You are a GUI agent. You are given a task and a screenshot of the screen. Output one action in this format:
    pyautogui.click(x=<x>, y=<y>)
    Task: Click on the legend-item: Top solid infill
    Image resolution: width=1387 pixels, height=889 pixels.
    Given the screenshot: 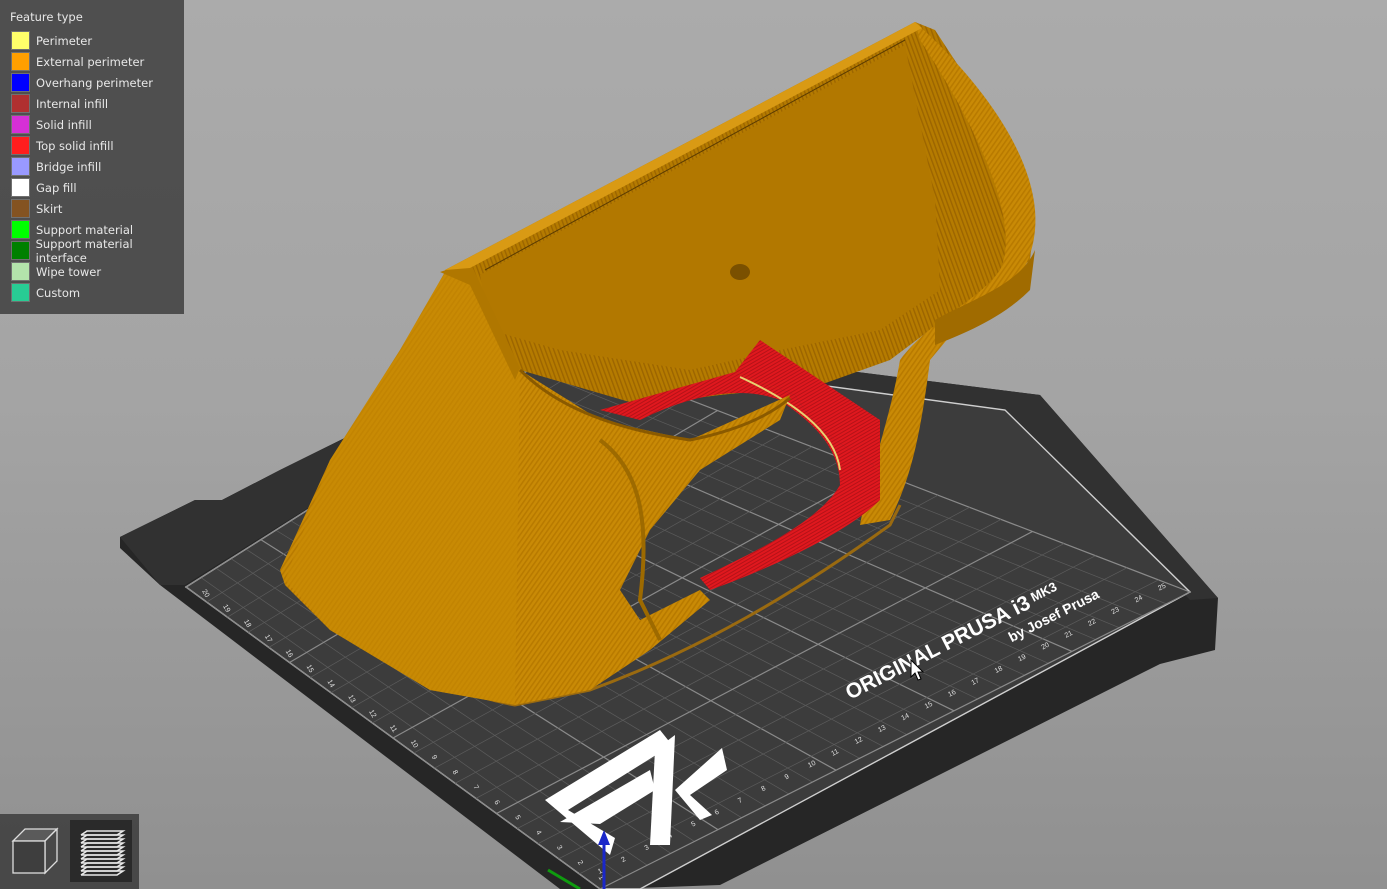 What is the action you would take?
    pyautogui.click(x=62, y=145)
    